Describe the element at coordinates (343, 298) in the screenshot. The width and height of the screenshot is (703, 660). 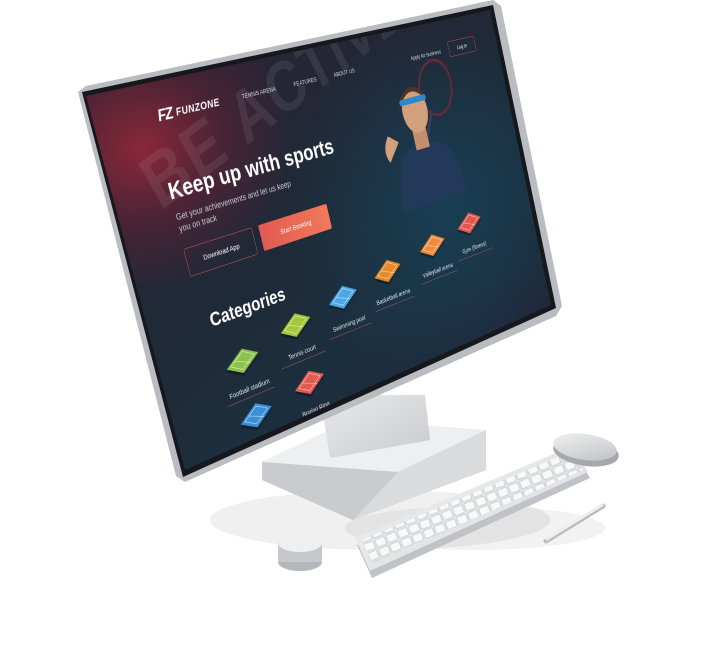
I see `swimming-pool-icon` at that location.